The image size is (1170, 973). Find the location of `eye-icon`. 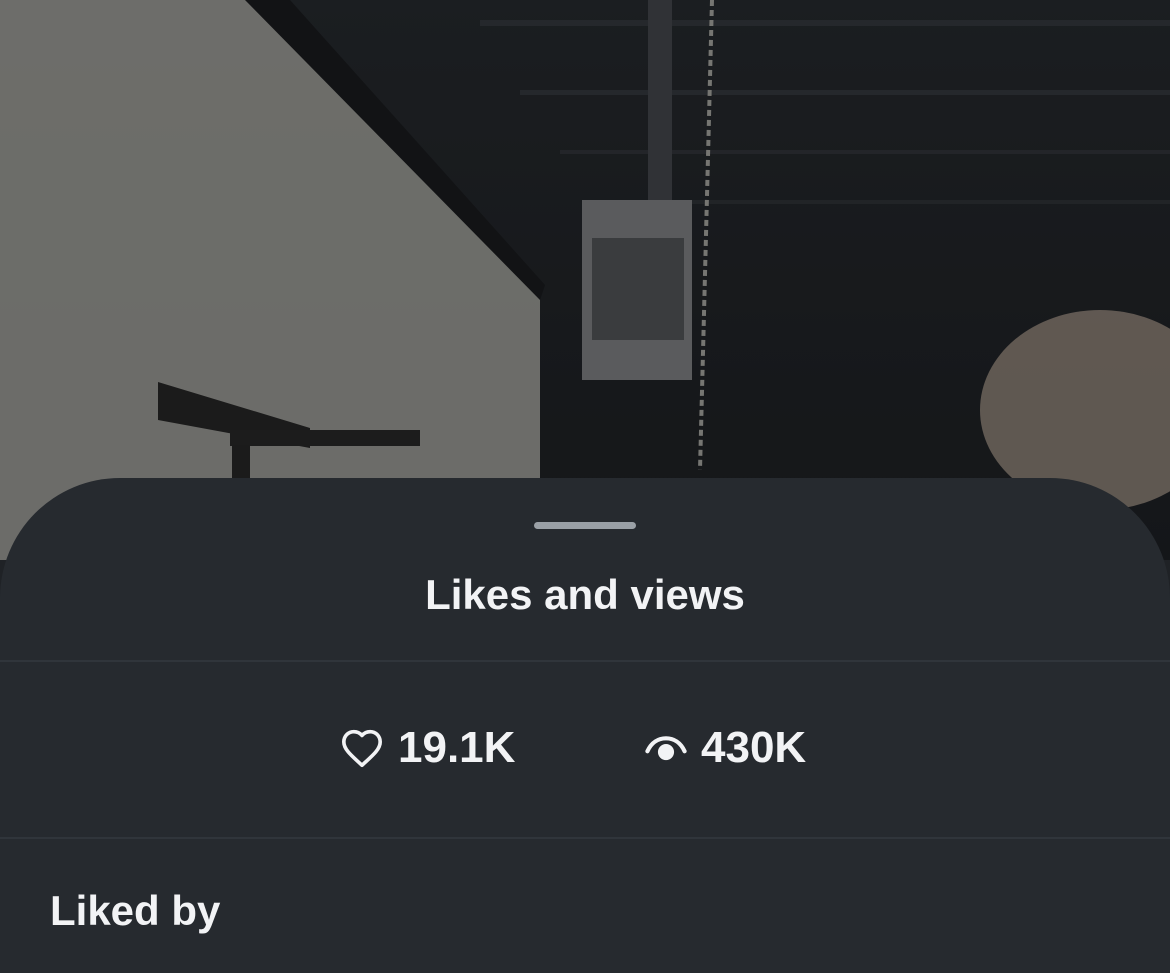

eye-icon is located at coordinates (666, 748).